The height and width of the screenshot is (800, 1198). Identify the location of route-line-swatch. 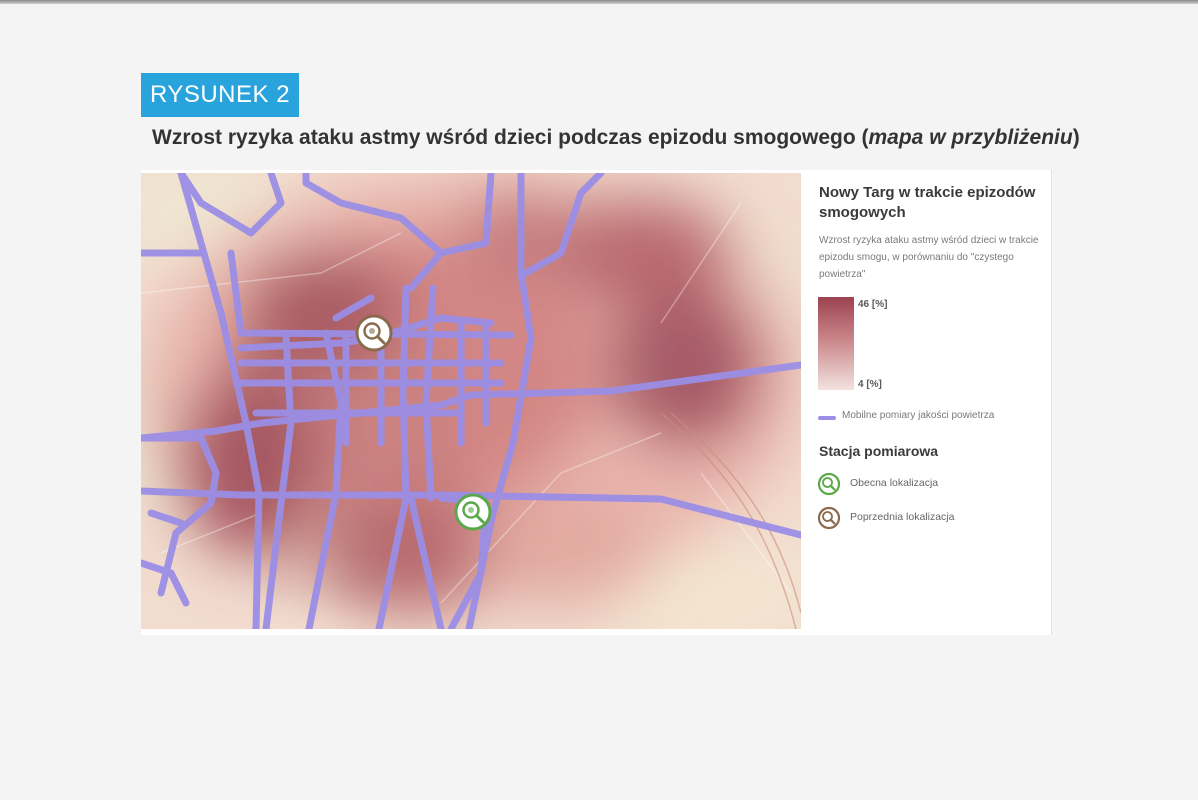
(827, 418).